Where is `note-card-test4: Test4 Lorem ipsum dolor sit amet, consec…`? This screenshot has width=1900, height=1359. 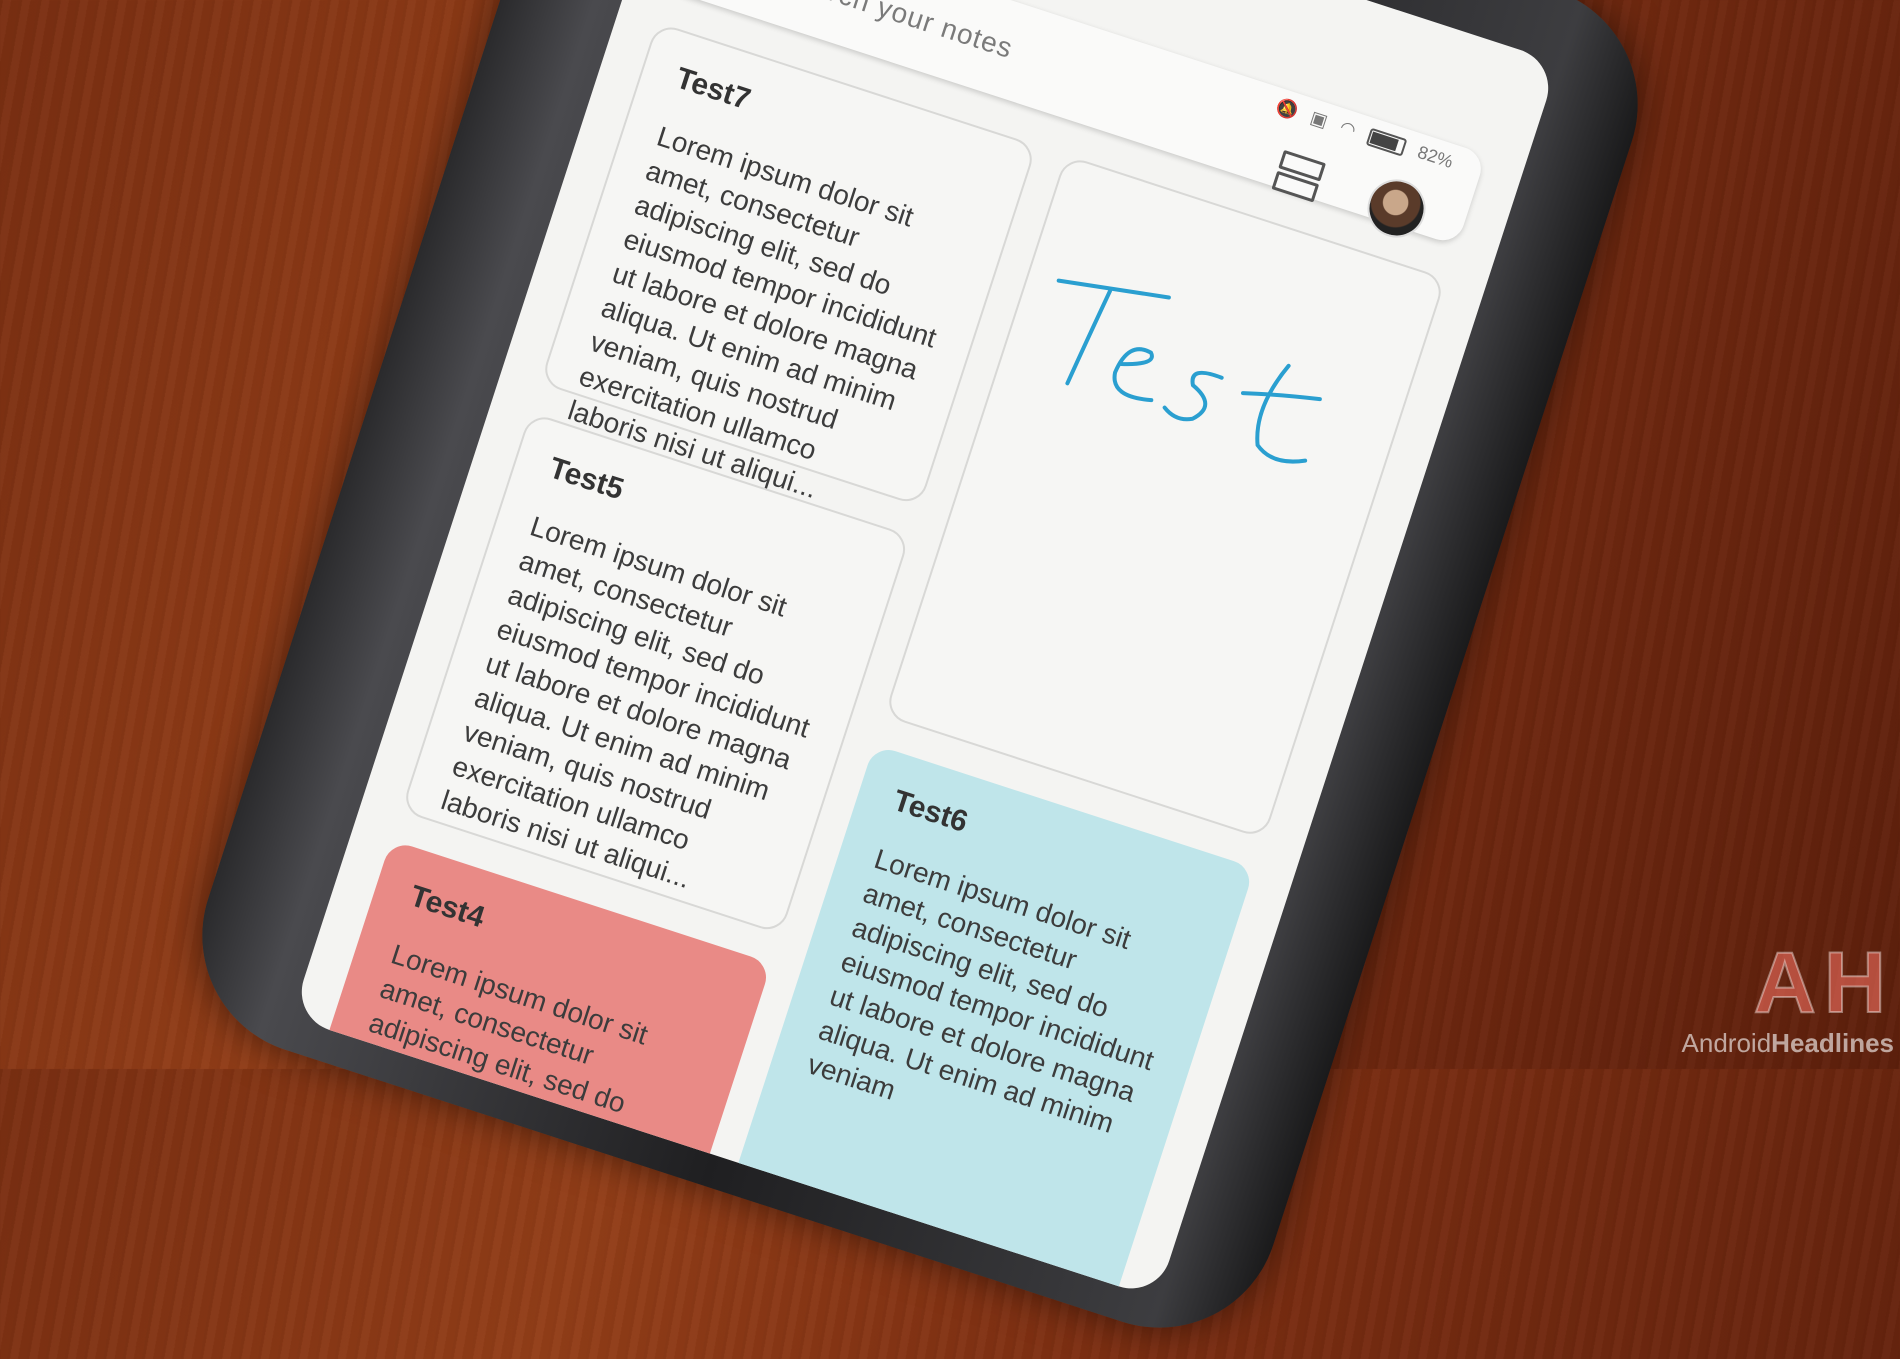 note-card-test4: Test4 Lorem ipsum dolor sit amet, consec… is located at coordinates (541, 1025).